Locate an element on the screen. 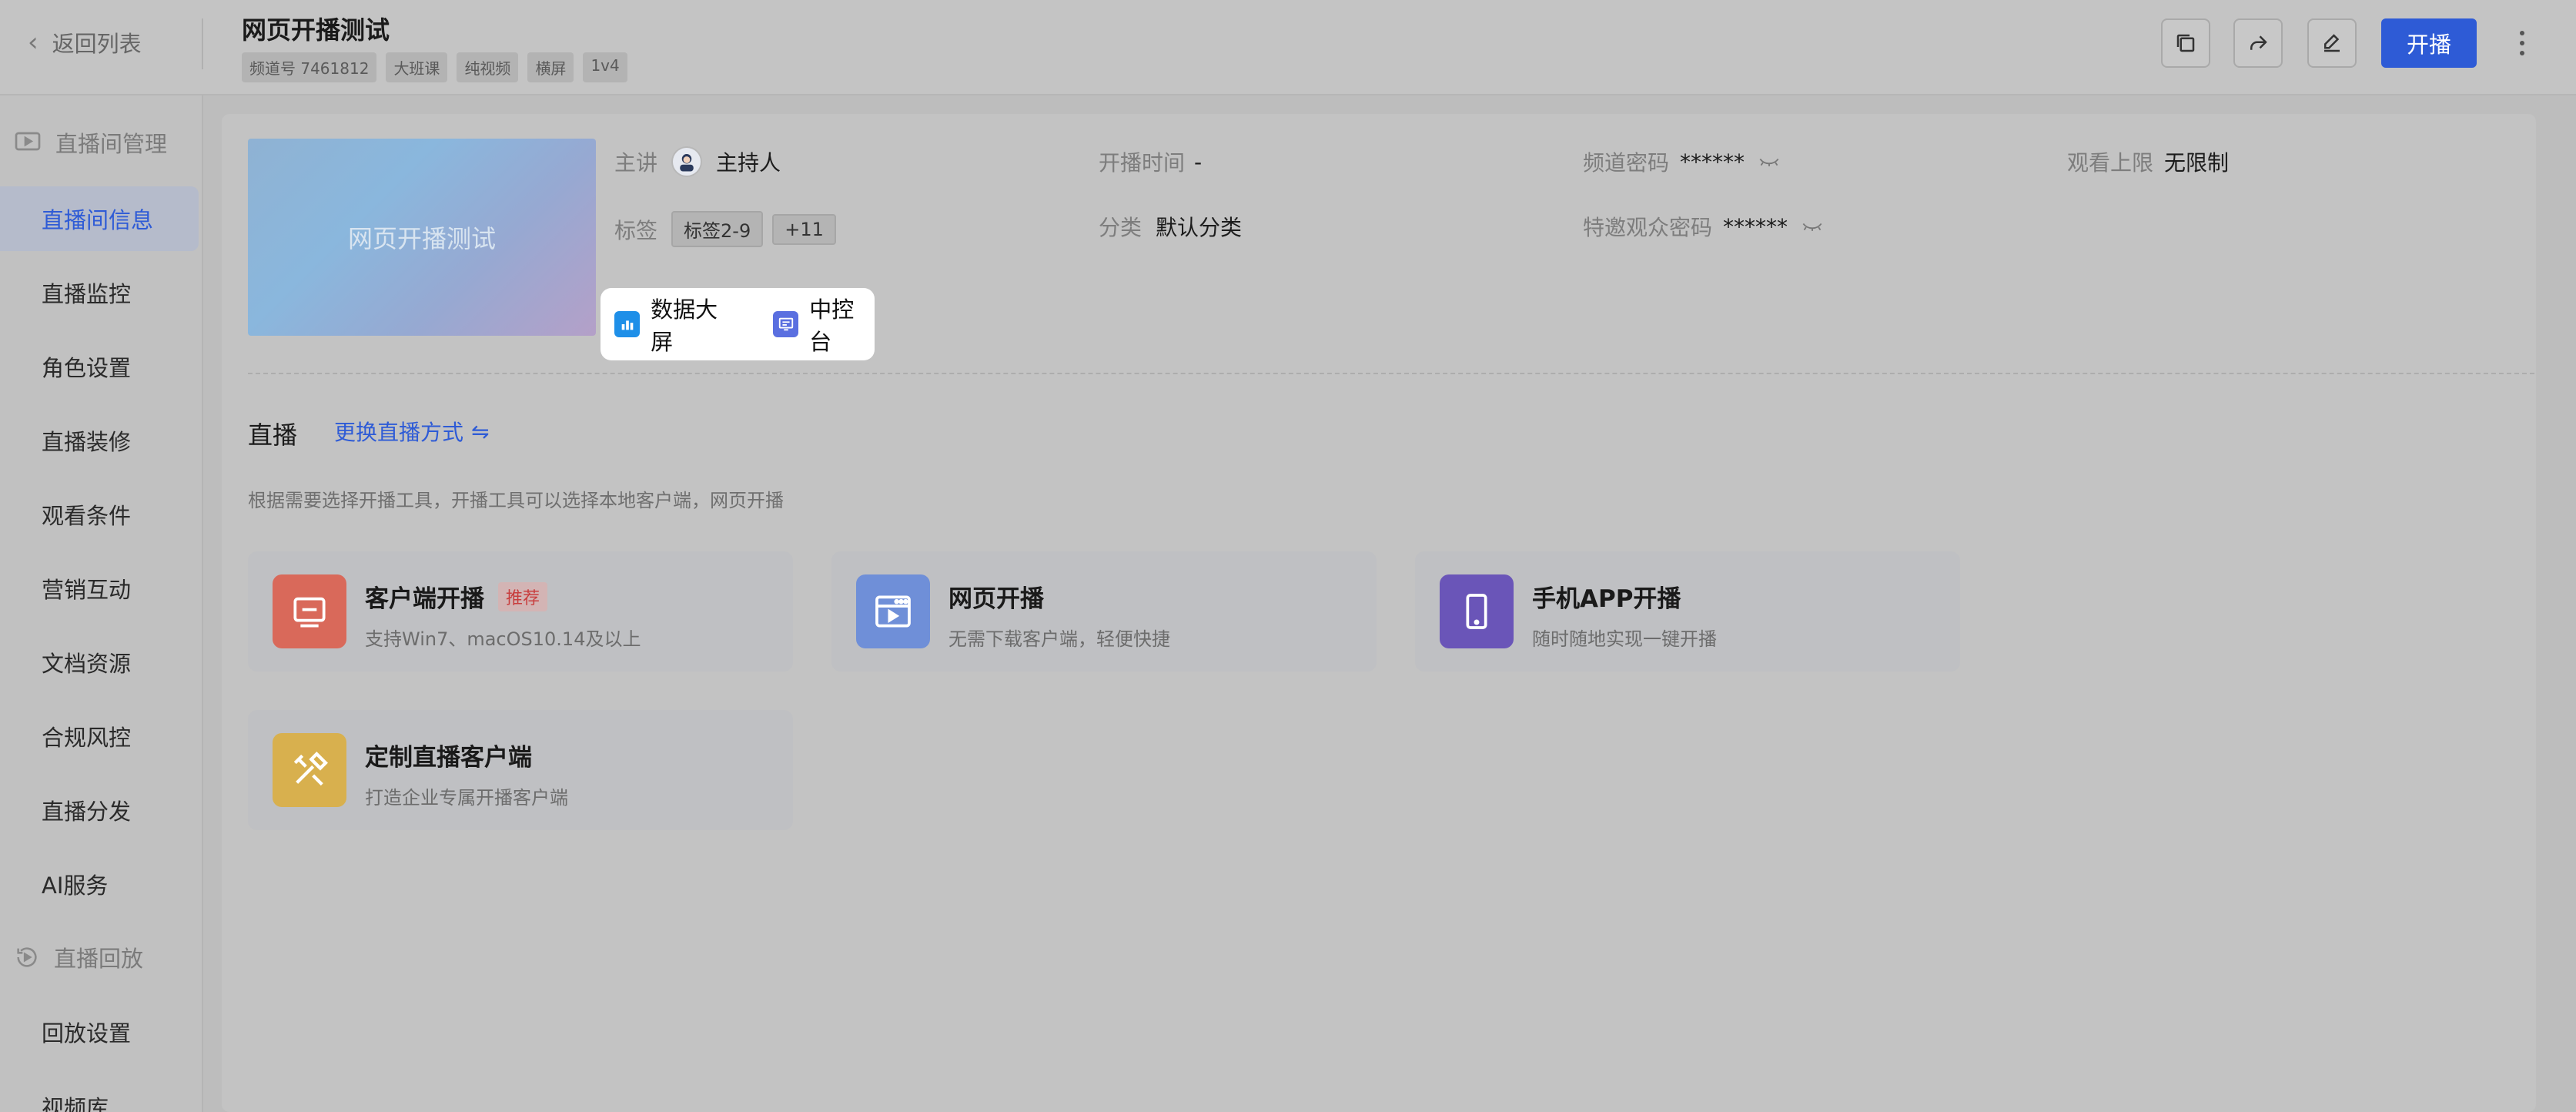 This screenshot has height=1112, width=2576. sidebar-item-playback-settings: 回放设置 is located at coordinates (100, 1032).